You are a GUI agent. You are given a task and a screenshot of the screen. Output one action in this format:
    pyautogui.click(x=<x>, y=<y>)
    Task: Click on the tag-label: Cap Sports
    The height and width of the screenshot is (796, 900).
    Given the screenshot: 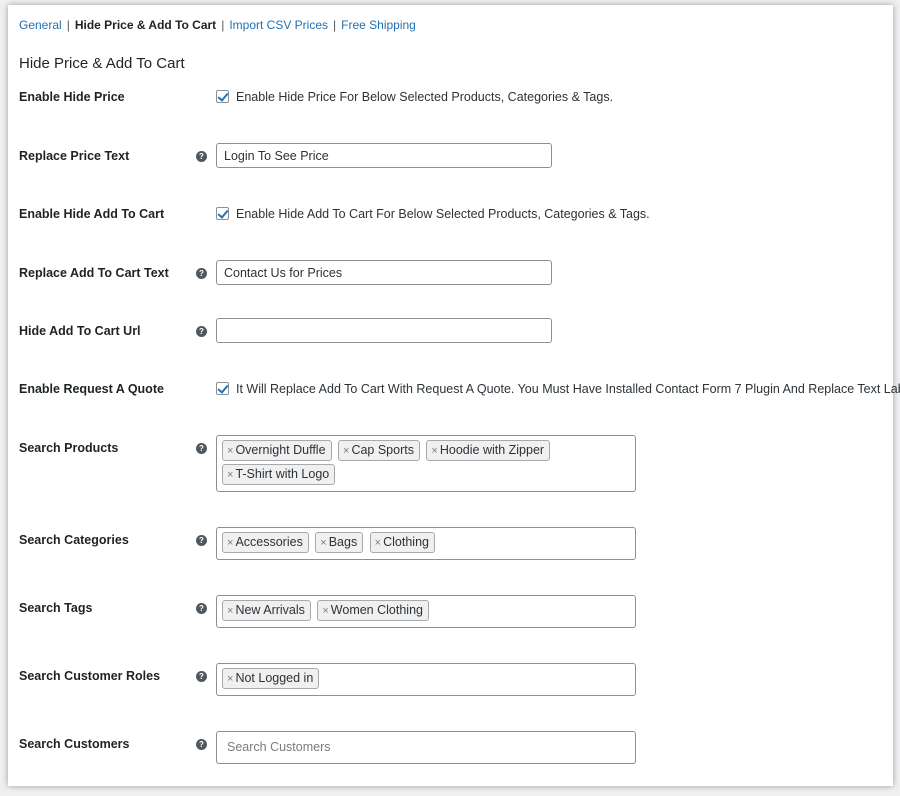 What is the action you would take?
    pyautogui.click(x=382, y=450)
    